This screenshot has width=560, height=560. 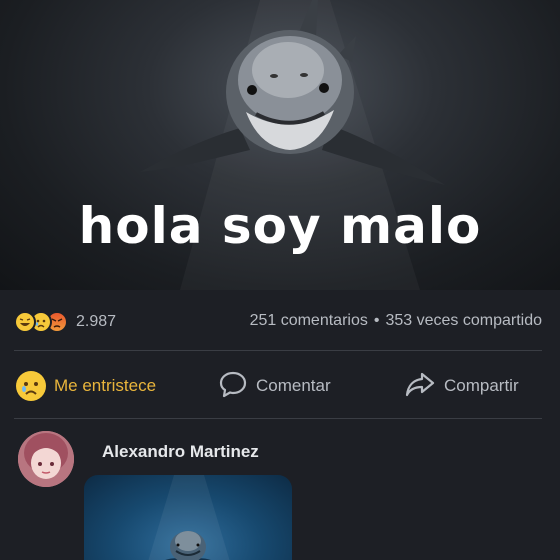 I want to click on reaction-button-label: Me entristece, so click(x=105, y=385).